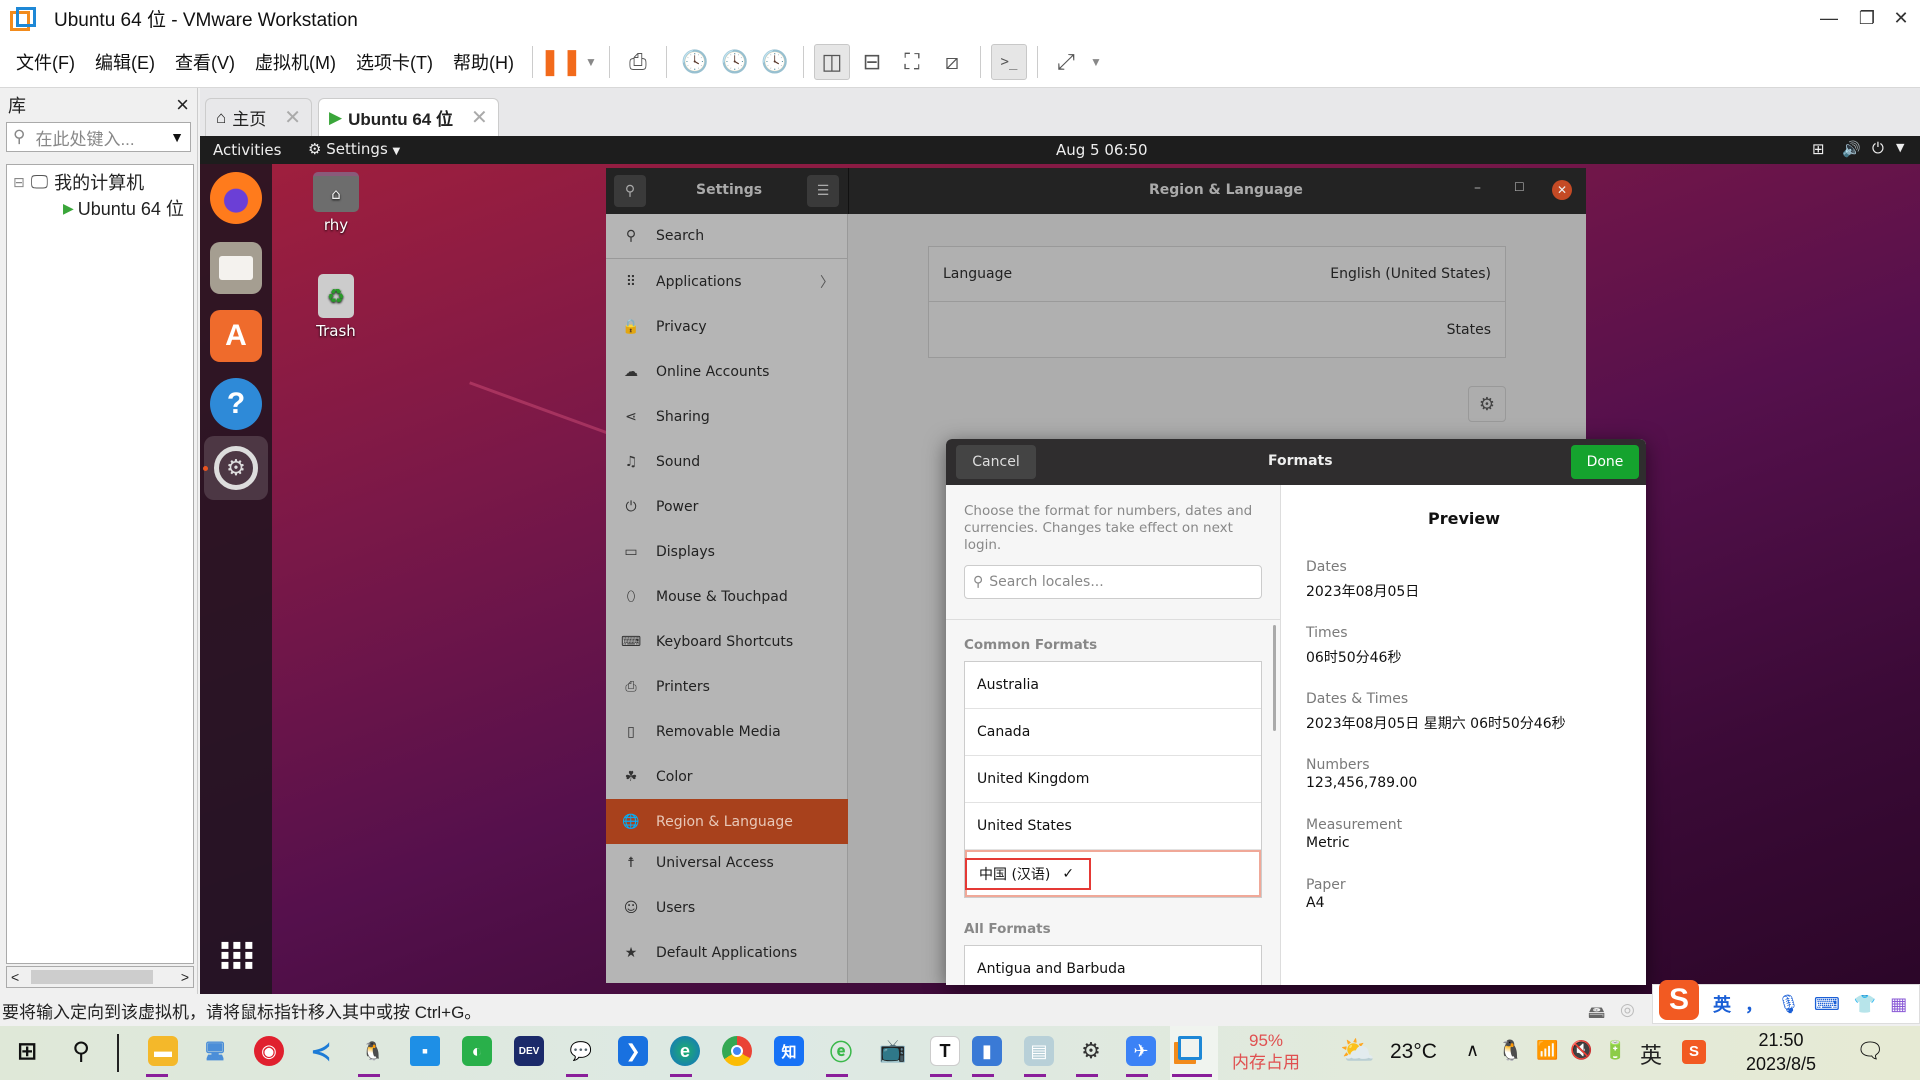  What do you see at coordinates (81, 1051) in the screenshot?
I see `search-icon: ⚲` at bounding box center [81, 1051].